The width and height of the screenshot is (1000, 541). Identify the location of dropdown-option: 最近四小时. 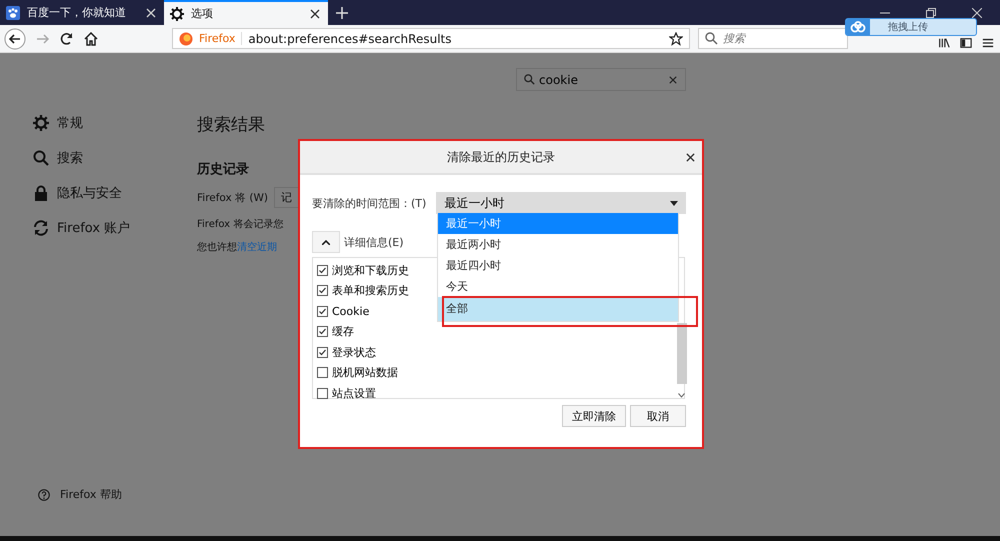
(558, 265).